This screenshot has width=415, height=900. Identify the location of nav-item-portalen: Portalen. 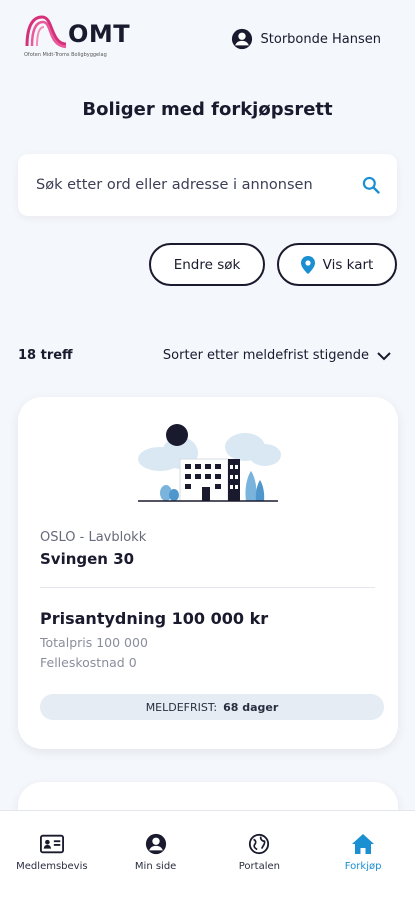
(259, 852).